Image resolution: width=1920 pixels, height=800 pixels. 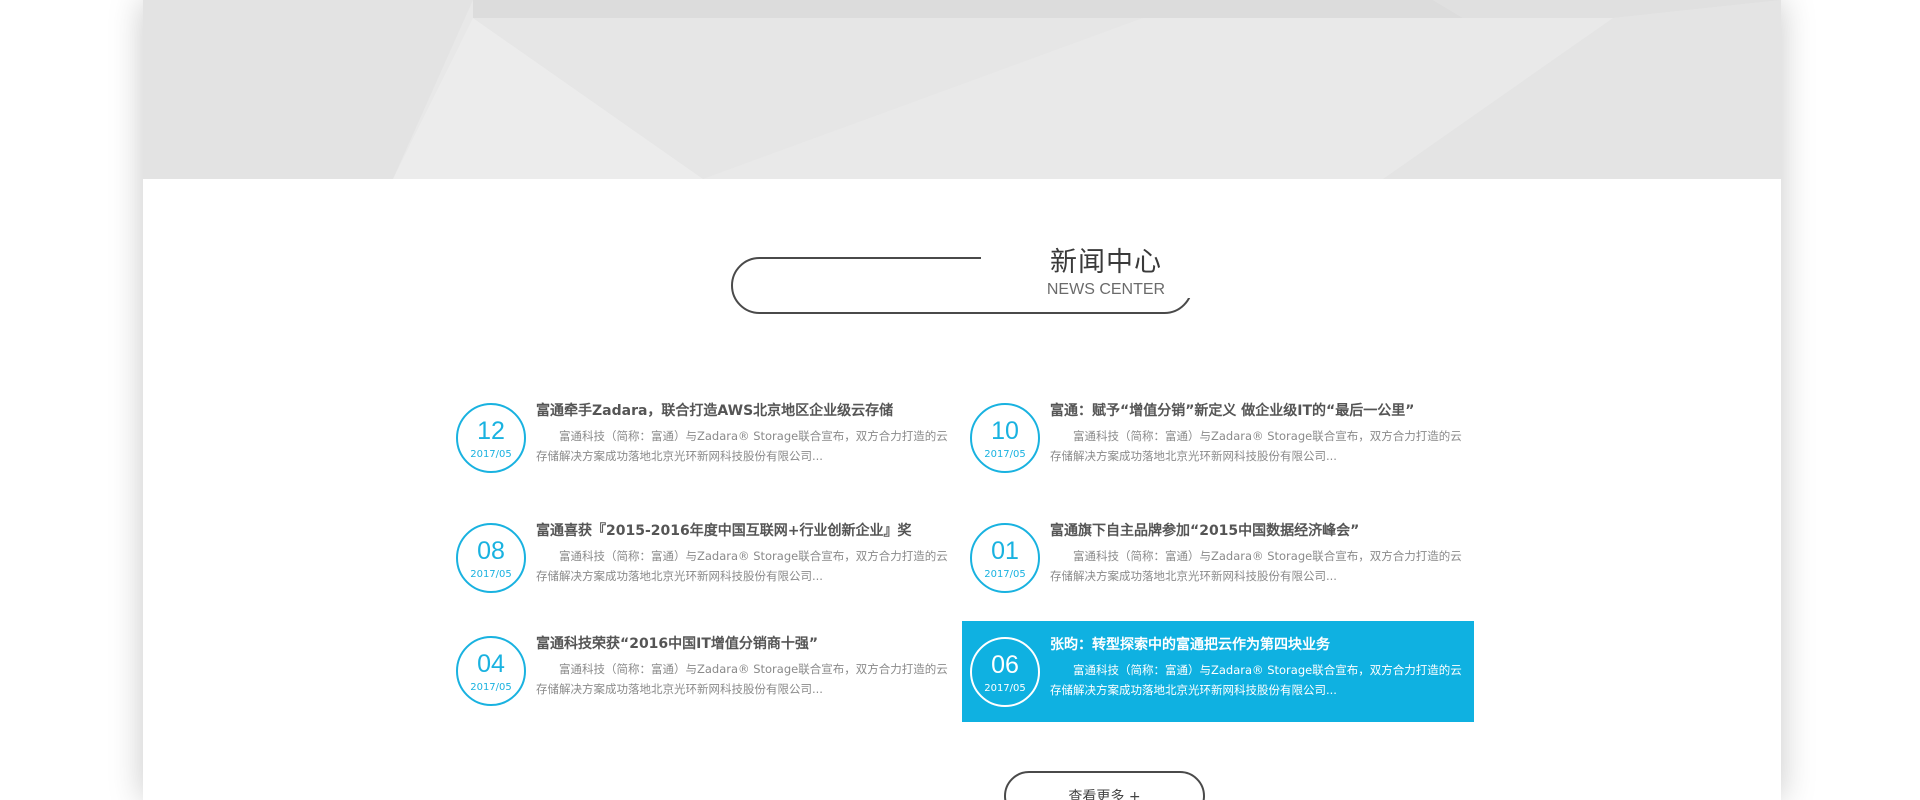 I want to click on date-day: 08, so click(x=491, y=551).